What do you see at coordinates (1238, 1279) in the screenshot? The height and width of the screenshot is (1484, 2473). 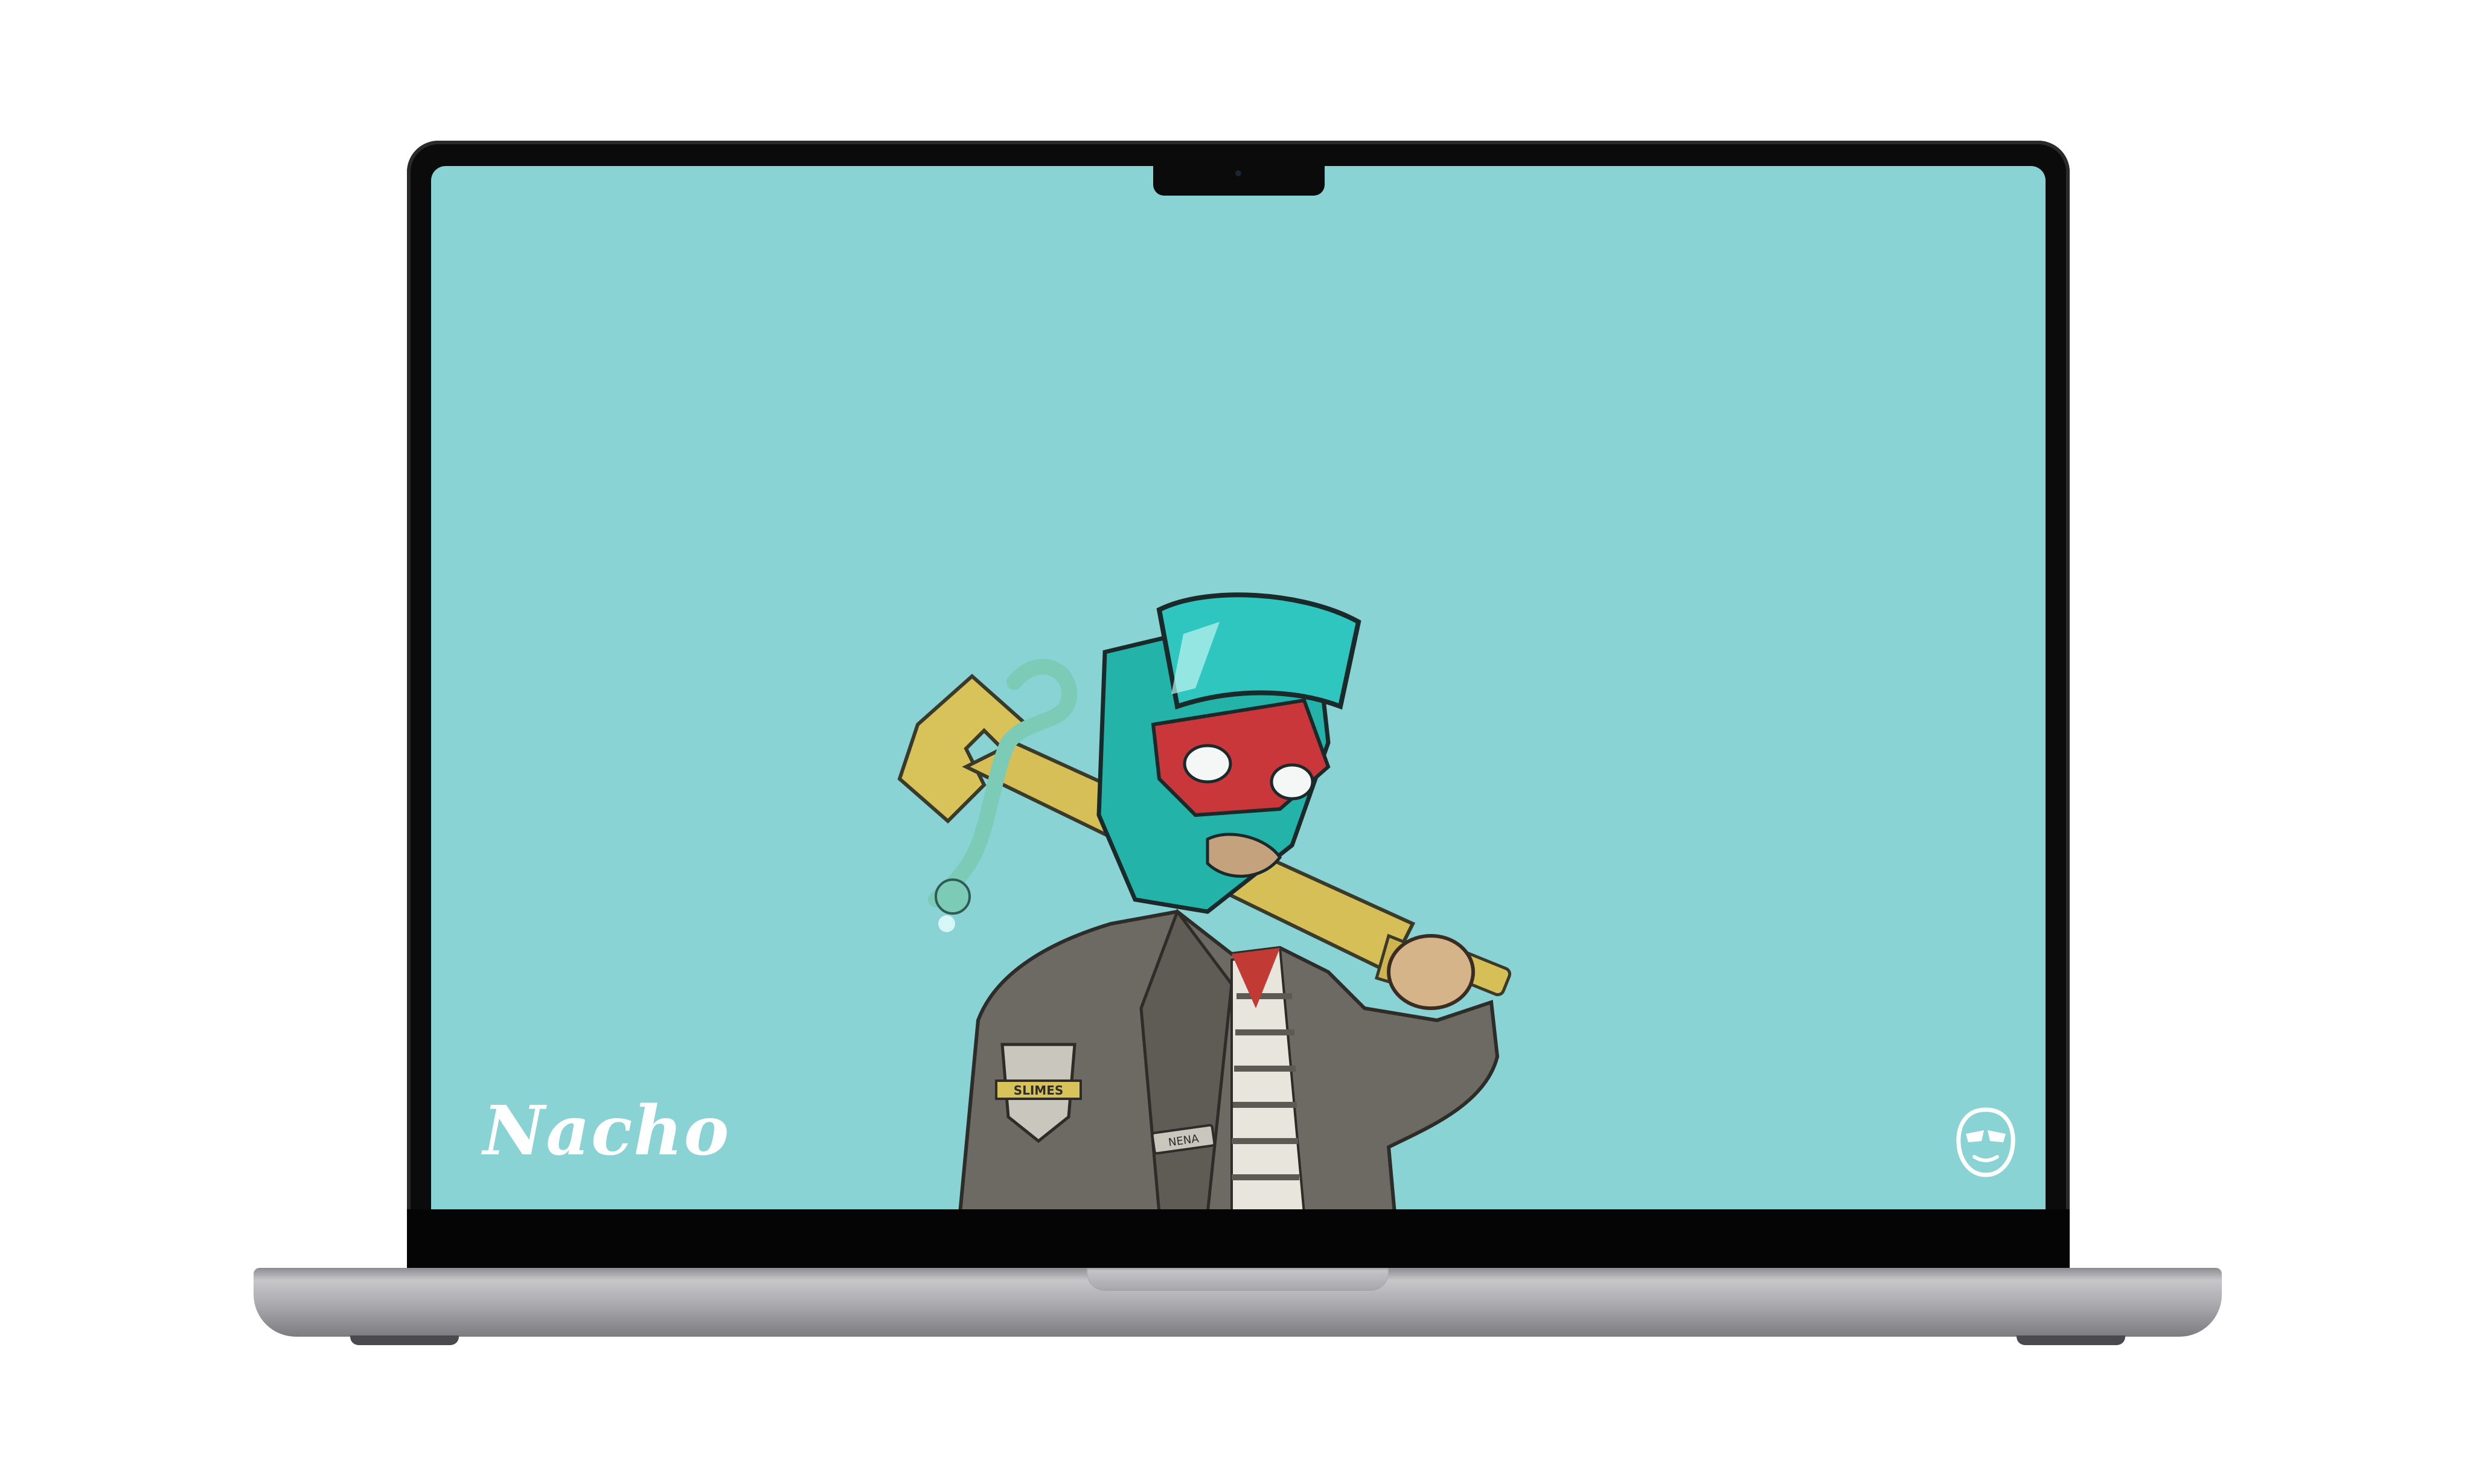 I see `trackpad-lip` at bounding box center [1238, 1279].